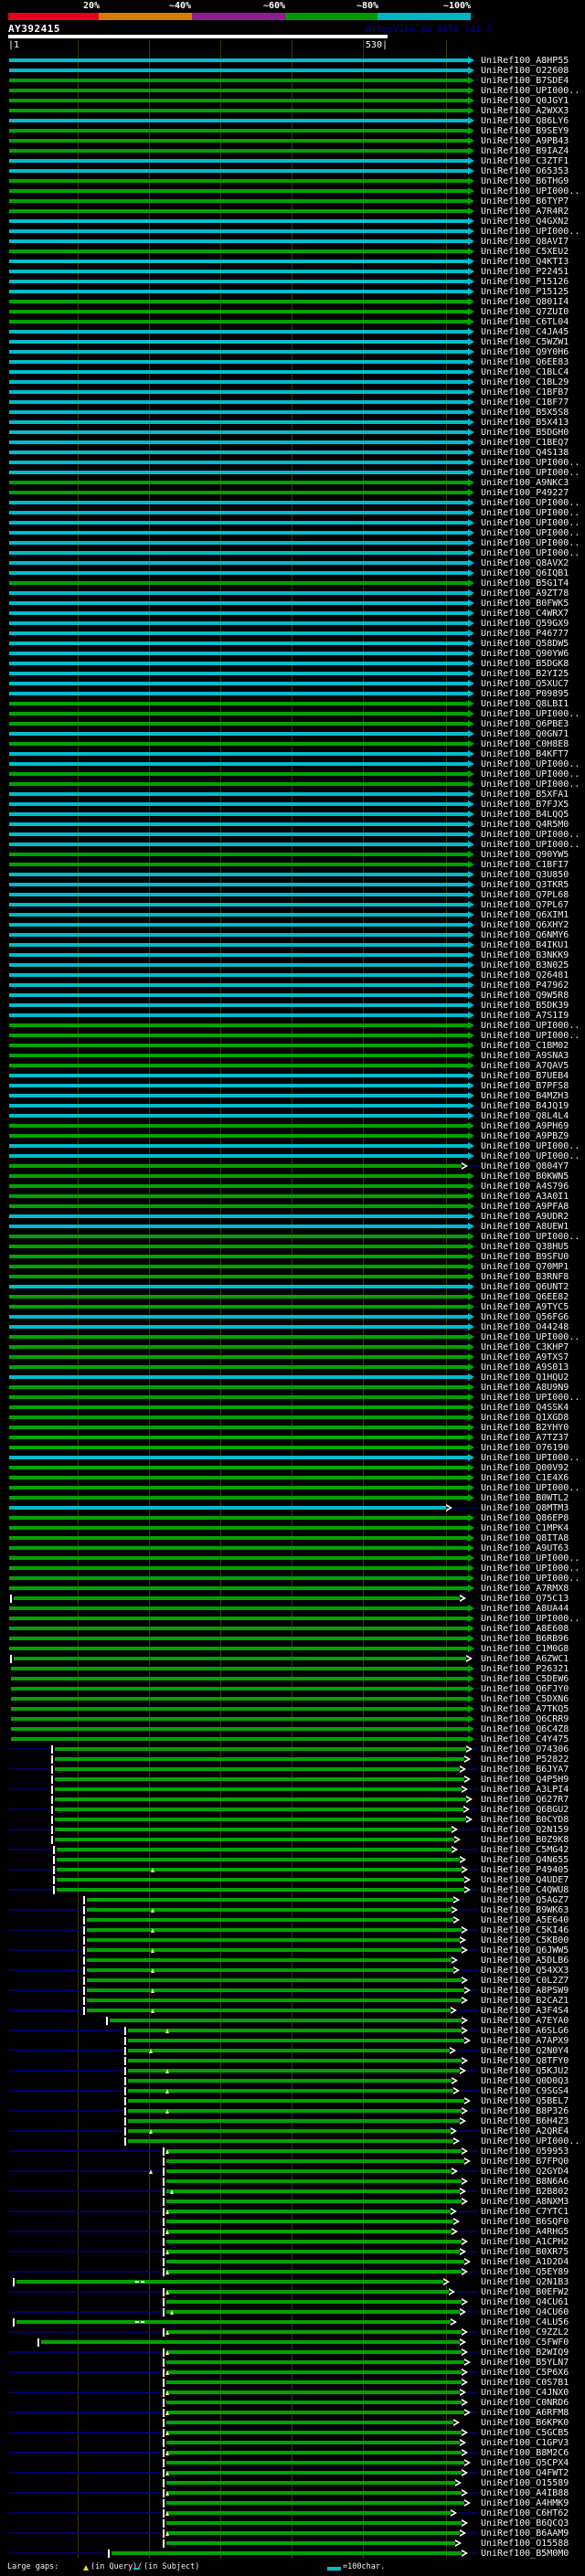 The width and height of the screenshot is (585, 2576). What do you see at coordinates (525, 563) in the screenshot?
I see `hit-label: UniRef100_Q8AVX2` at bounding box center [525, 563].